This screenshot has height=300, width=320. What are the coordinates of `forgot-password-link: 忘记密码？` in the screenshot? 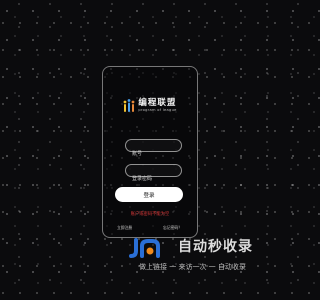 It's located at (172, 228).